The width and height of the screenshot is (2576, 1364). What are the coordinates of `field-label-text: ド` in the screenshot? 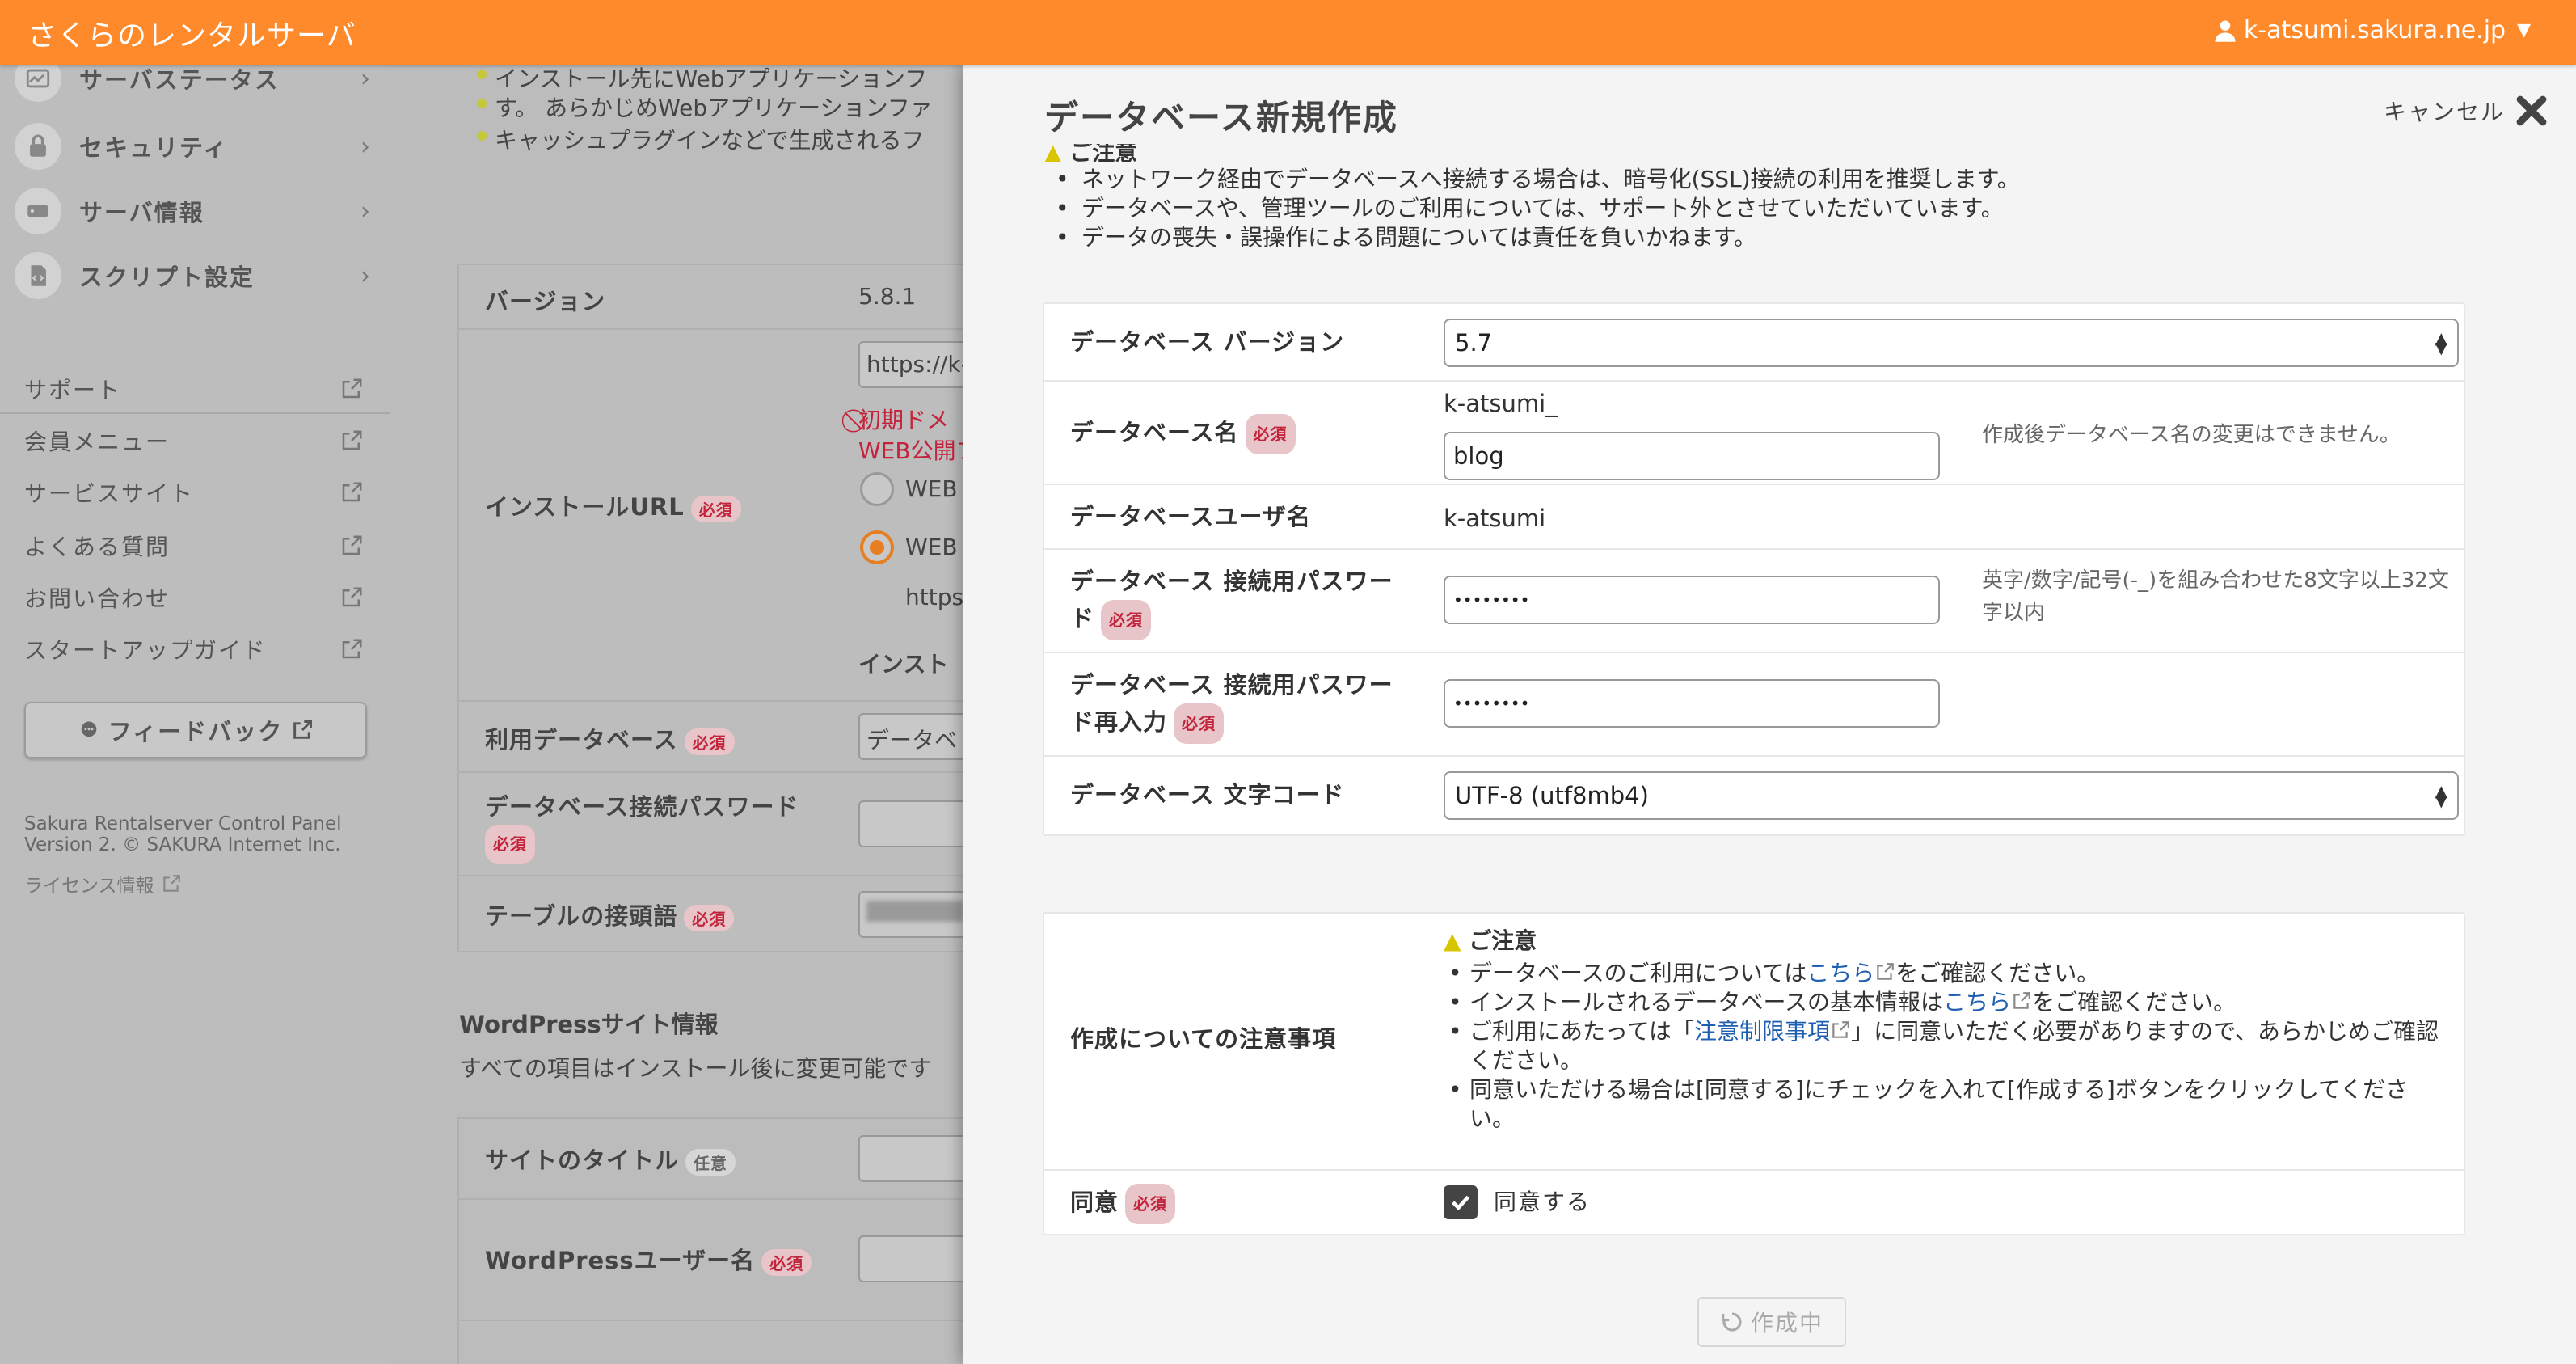 It's located at (1082, 618).